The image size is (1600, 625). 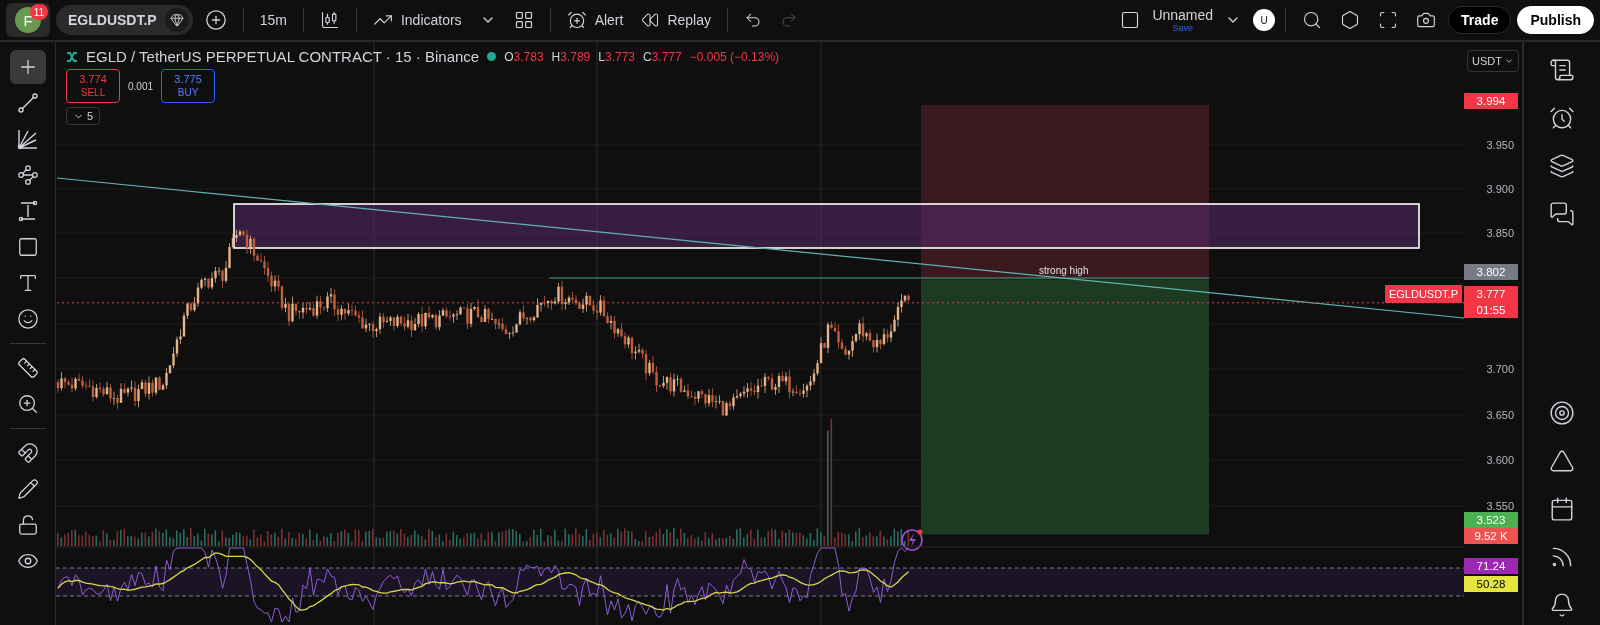 I want to click on grid-icon, so click(x=523, y=20).